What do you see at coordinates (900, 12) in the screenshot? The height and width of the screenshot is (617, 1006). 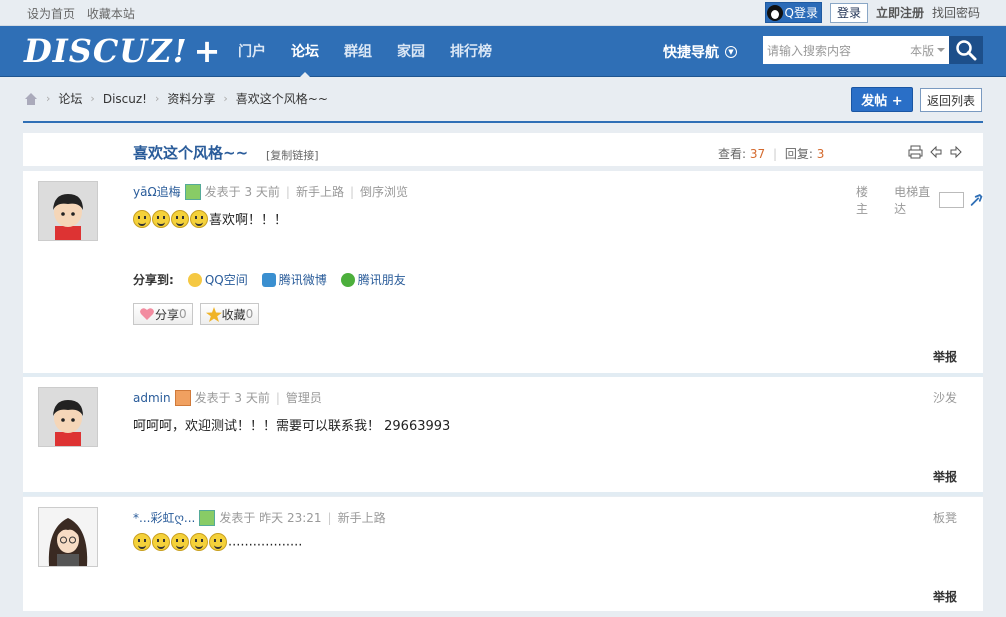 I see `register-link: 立即注册` at bounding box center [900, 12].